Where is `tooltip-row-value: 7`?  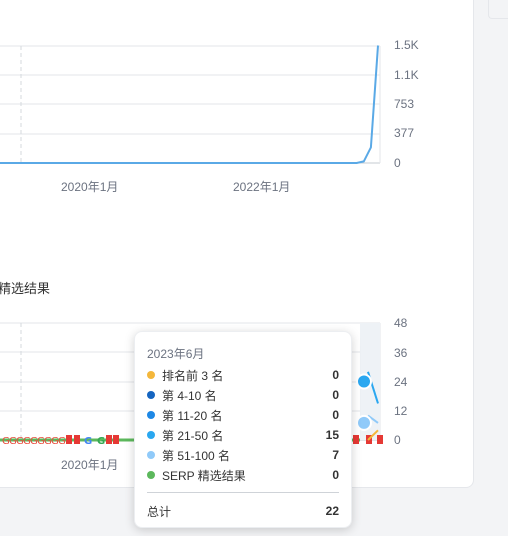 tooltip-row-value: 7 is located at coordinates (335, 455).